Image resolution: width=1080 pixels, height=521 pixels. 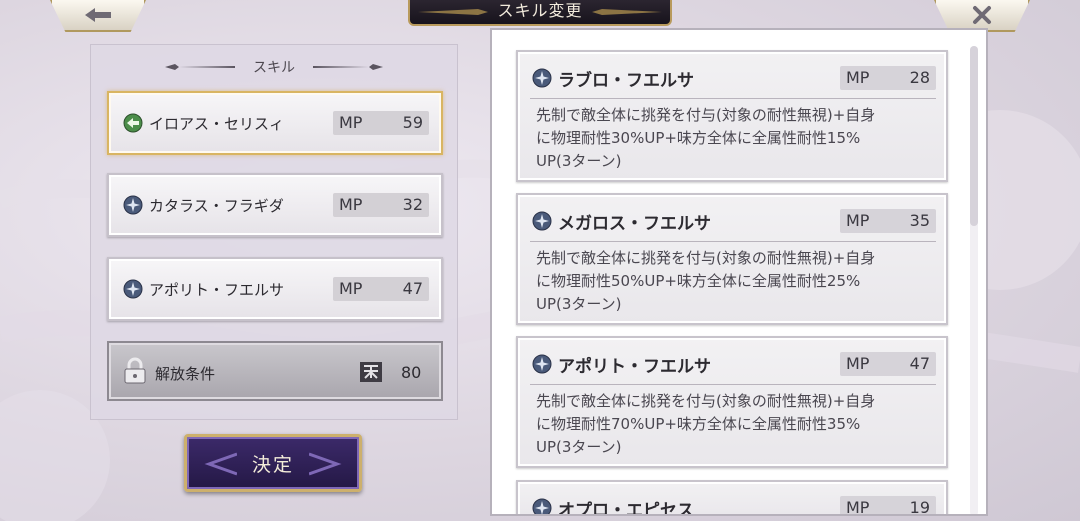 What do you see at coordinates (220, 464) in the screenshot?
I see `chevron-left-ornament` at bounding box center [220, 464].